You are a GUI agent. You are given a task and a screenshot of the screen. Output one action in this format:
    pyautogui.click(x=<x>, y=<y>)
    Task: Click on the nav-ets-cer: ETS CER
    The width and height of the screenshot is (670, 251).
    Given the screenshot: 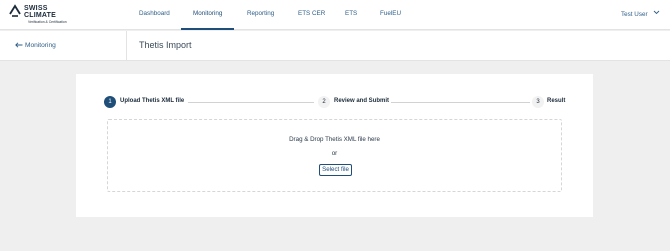 What is the action you would take?
    pyautogui.click(x=311, y=13)
    